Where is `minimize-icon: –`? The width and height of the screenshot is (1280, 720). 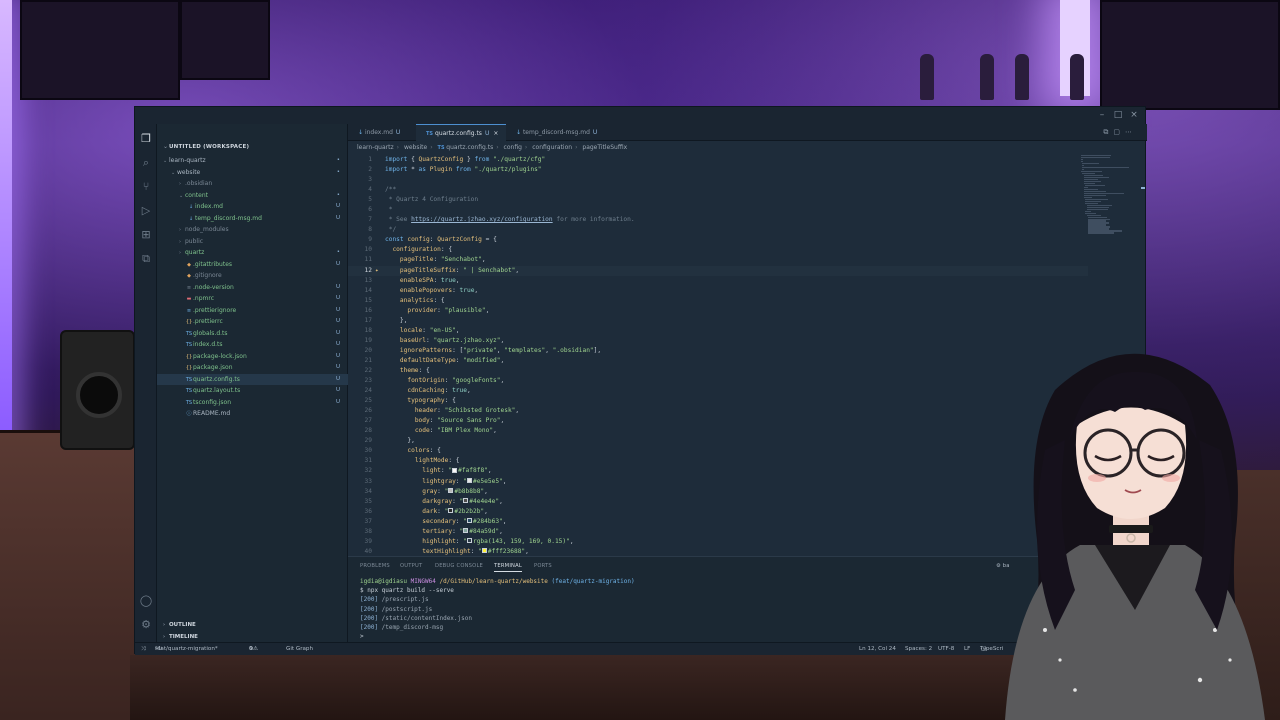 minimize-icon: – is located at coordinates (1102, 115).